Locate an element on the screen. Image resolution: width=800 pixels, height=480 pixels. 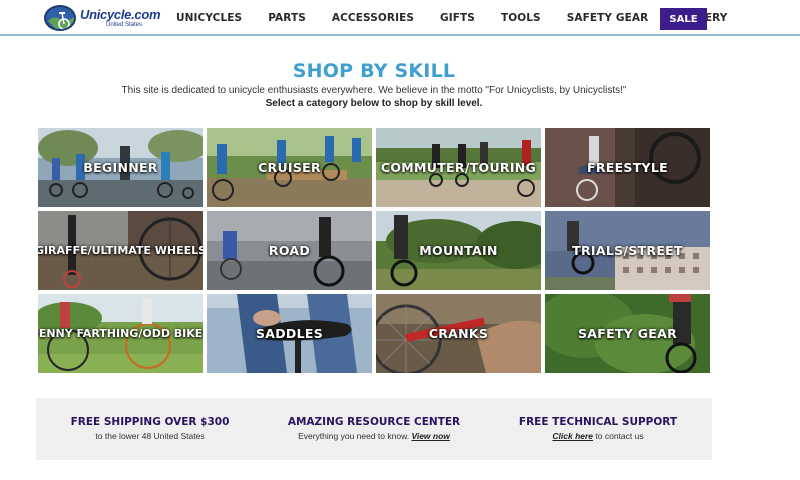
category-label: SADDLES is located at coordinates (289, 333).